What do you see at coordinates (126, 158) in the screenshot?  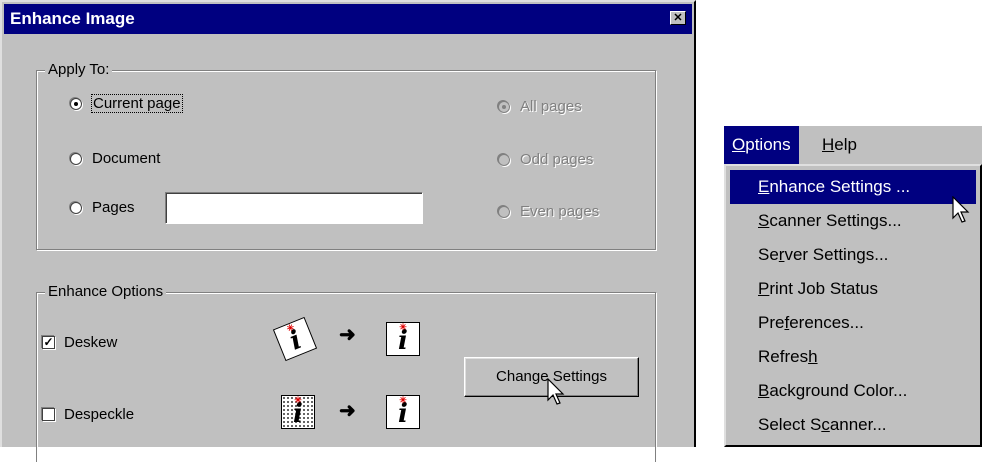 I see `radio-label: Document` at bounding box center [126, 158].